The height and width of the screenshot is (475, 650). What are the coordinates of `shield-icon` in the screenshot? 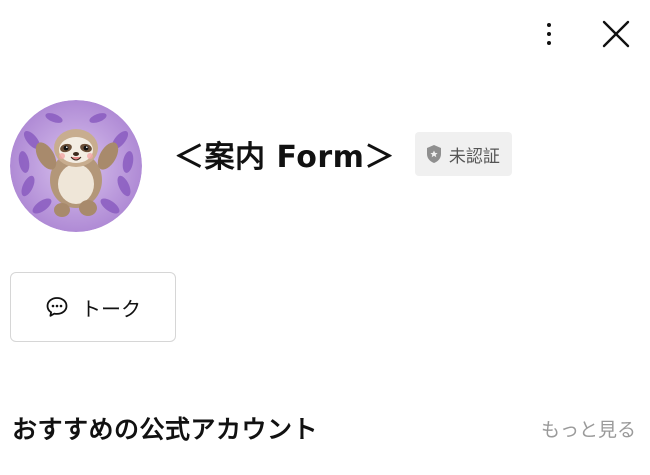 It's located at (433, 154).